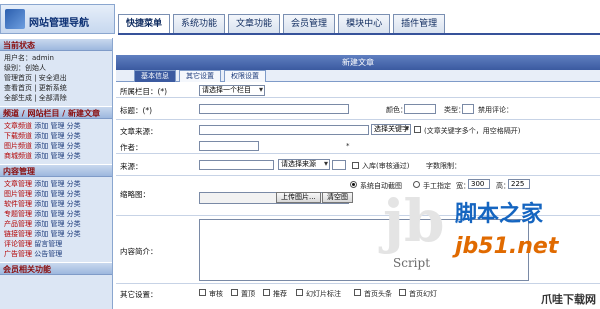  What do you see at coordinates (468, 109) in the screenshot?
I see `type-checkbox` at bounding box center [468, 109].